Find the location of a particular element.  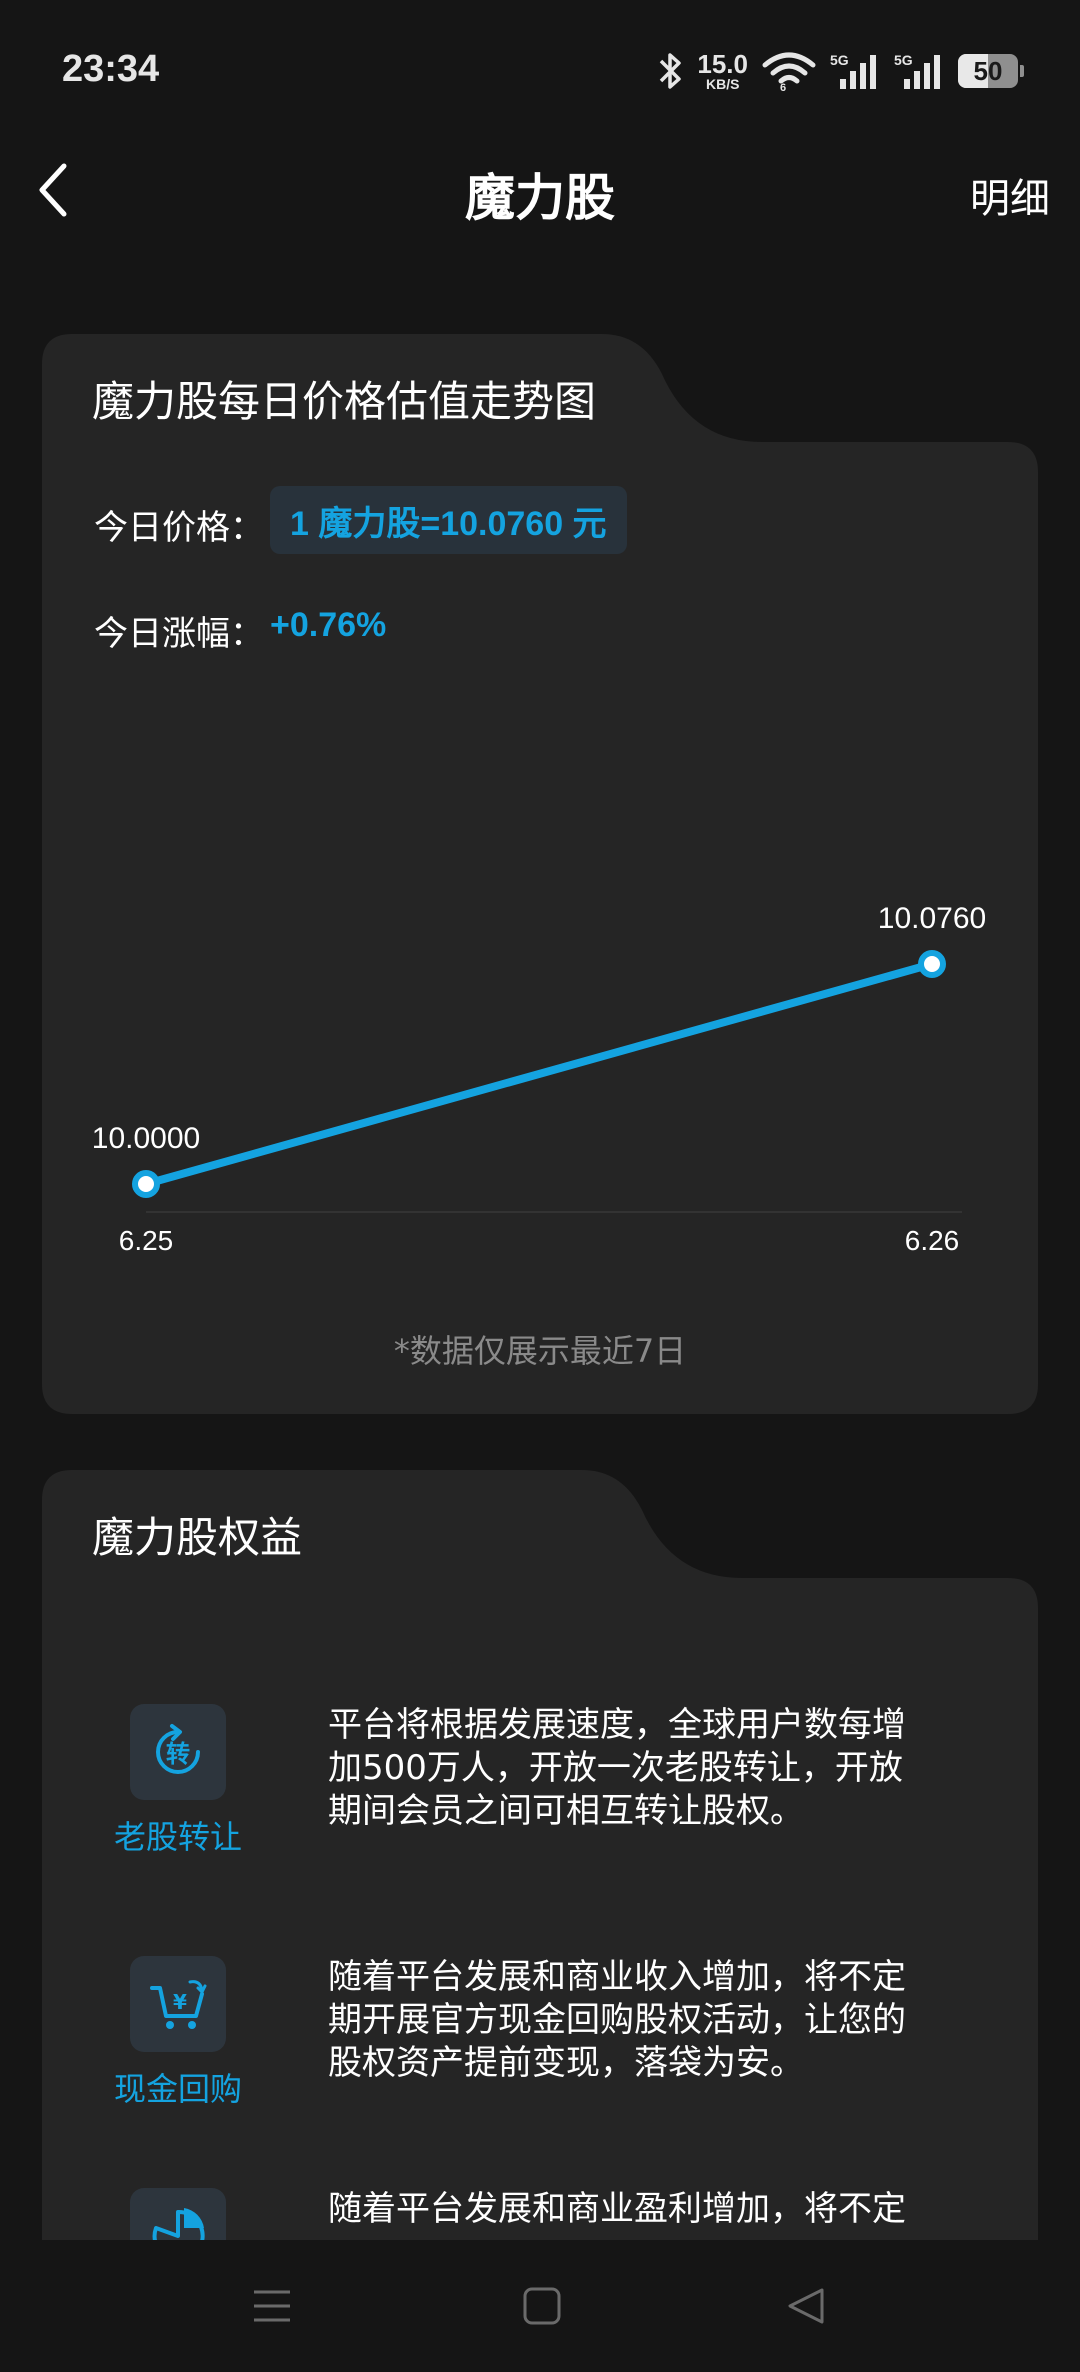

data-label: 10.0760 is located at coordinates (932, 918).